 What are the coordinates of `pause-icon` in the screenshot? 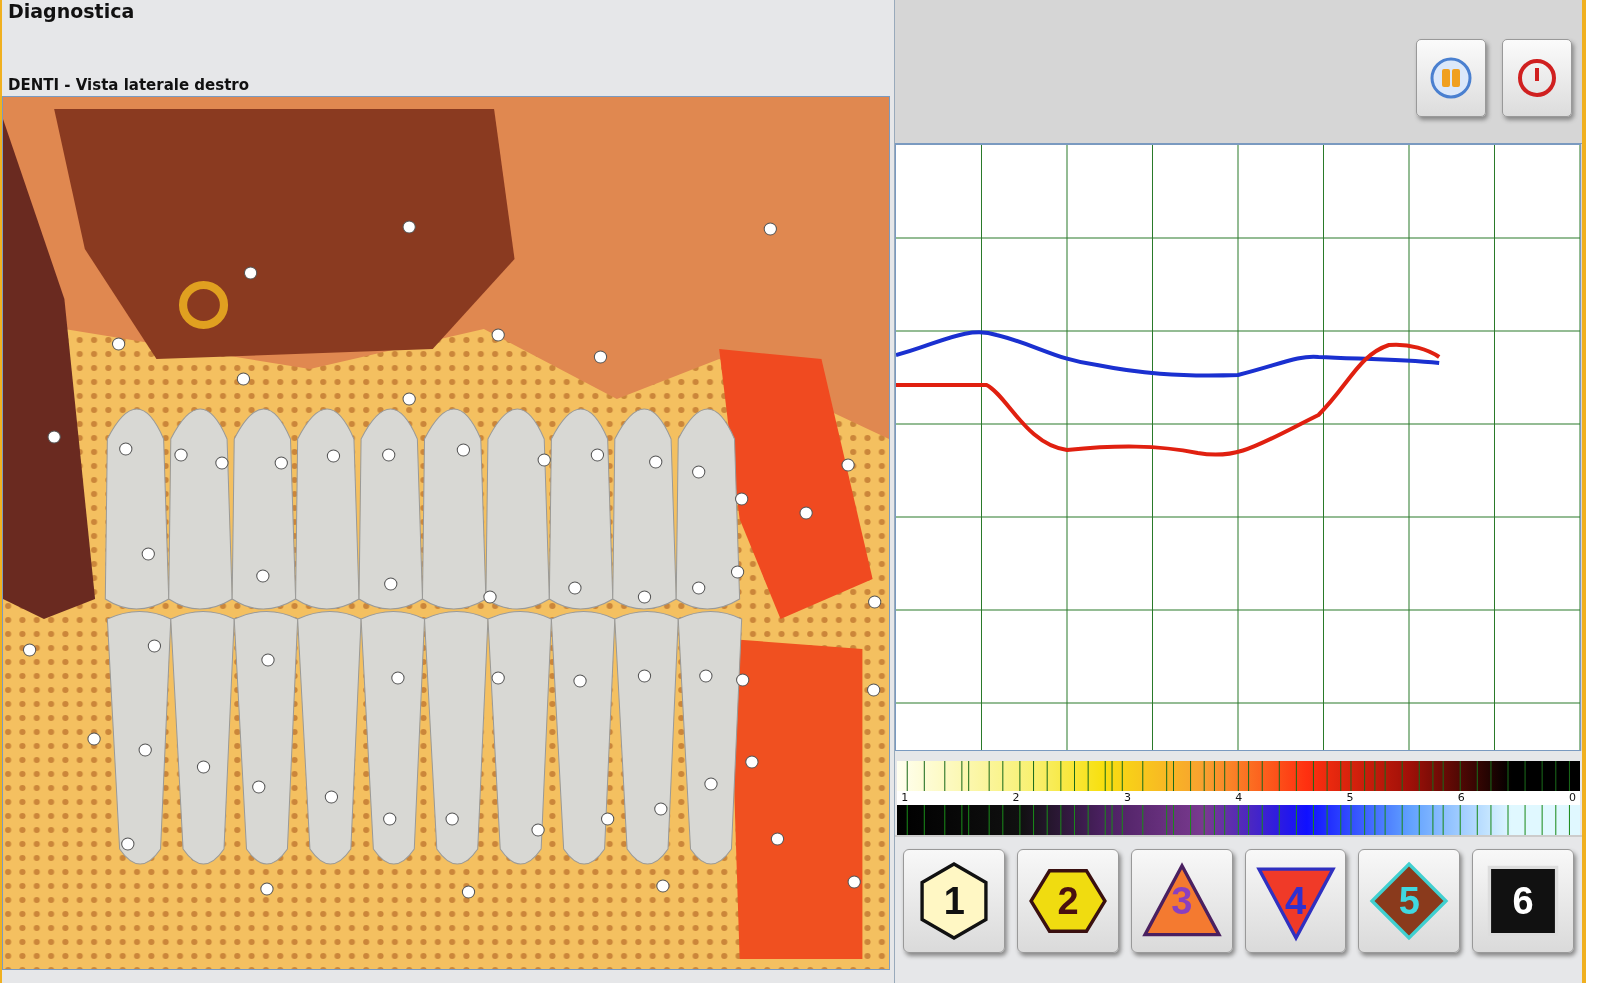 It's located at (1451, 77).